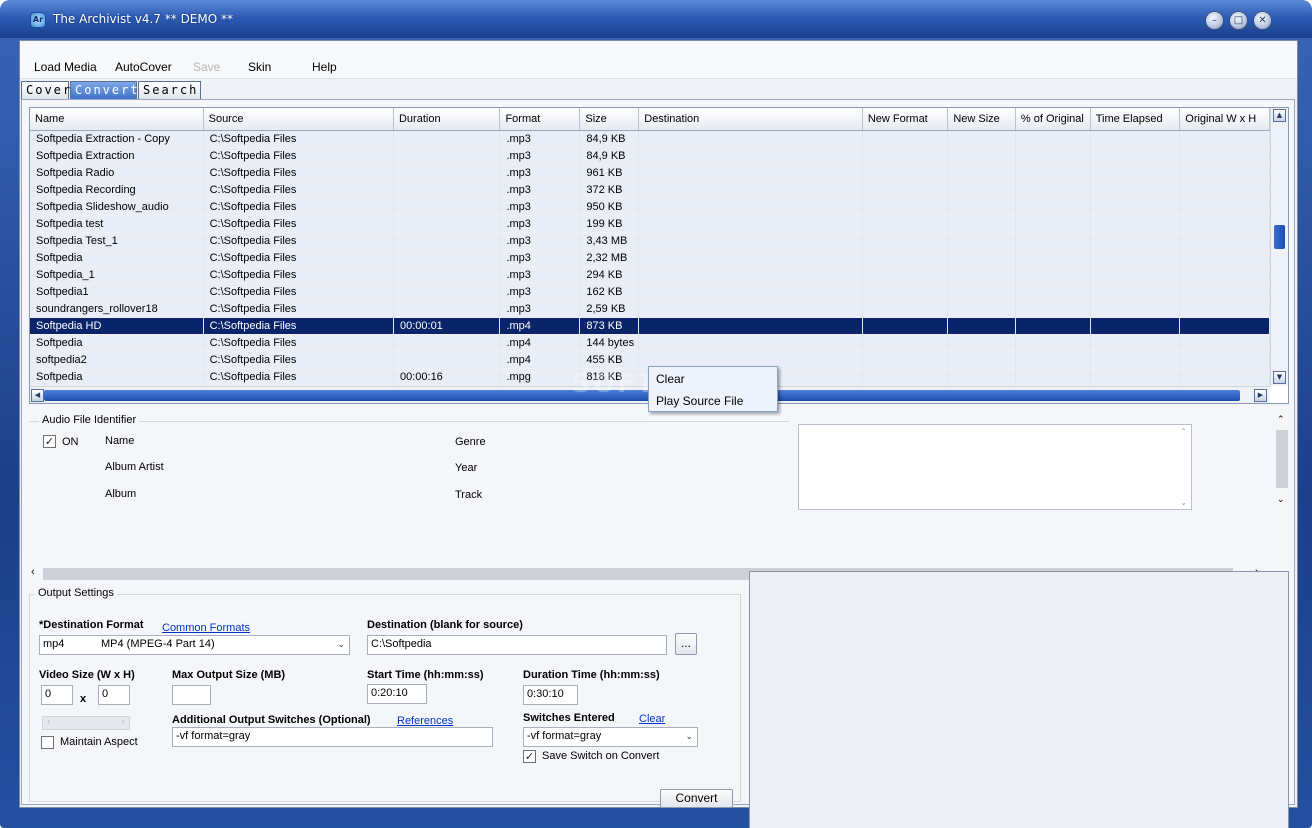 The image size is (1312, 828). Describe the element at coordinates (47, 742) in the screenshot. I see `maintain-aspect-checkbox` at that location.